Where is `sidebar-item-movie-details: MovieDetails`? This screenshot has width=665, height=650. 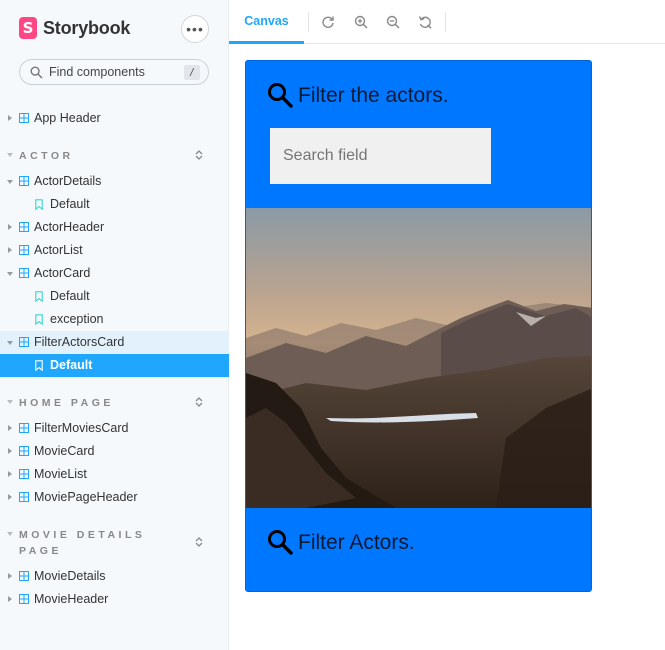
sidebar-item-movie-details: MovieDetails is located at coordinates (114, 576).